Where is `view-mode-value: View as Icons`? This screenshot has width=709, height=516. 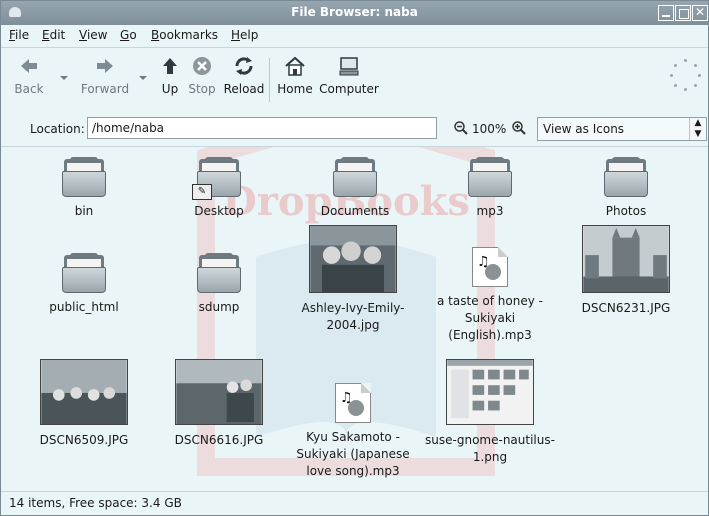 view-mode-value: View as Icons is located at coordinates (584, 129).